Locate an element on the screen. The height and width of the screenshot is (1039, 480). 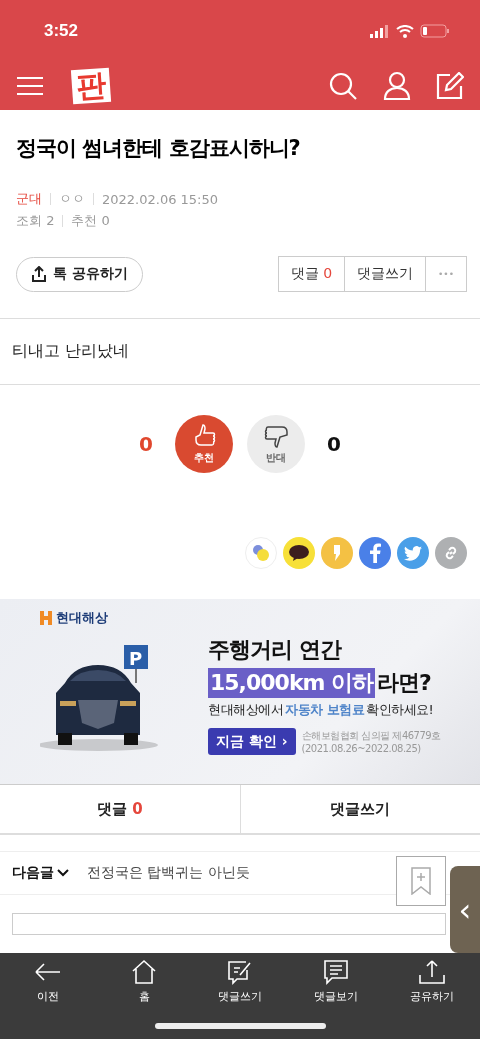
link-share-button is located at coordinates (451, 553).